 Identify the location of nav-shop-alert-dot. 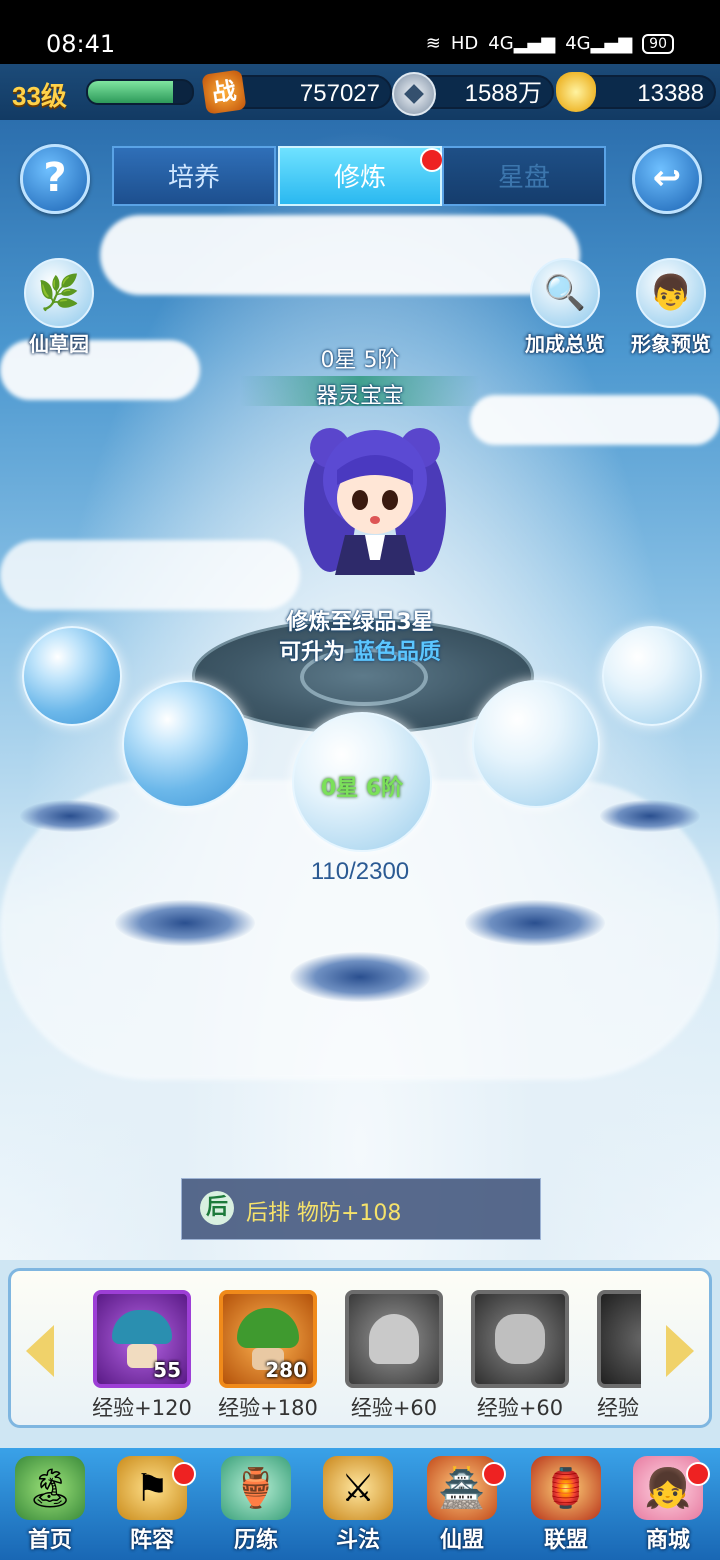
(698, 1474).